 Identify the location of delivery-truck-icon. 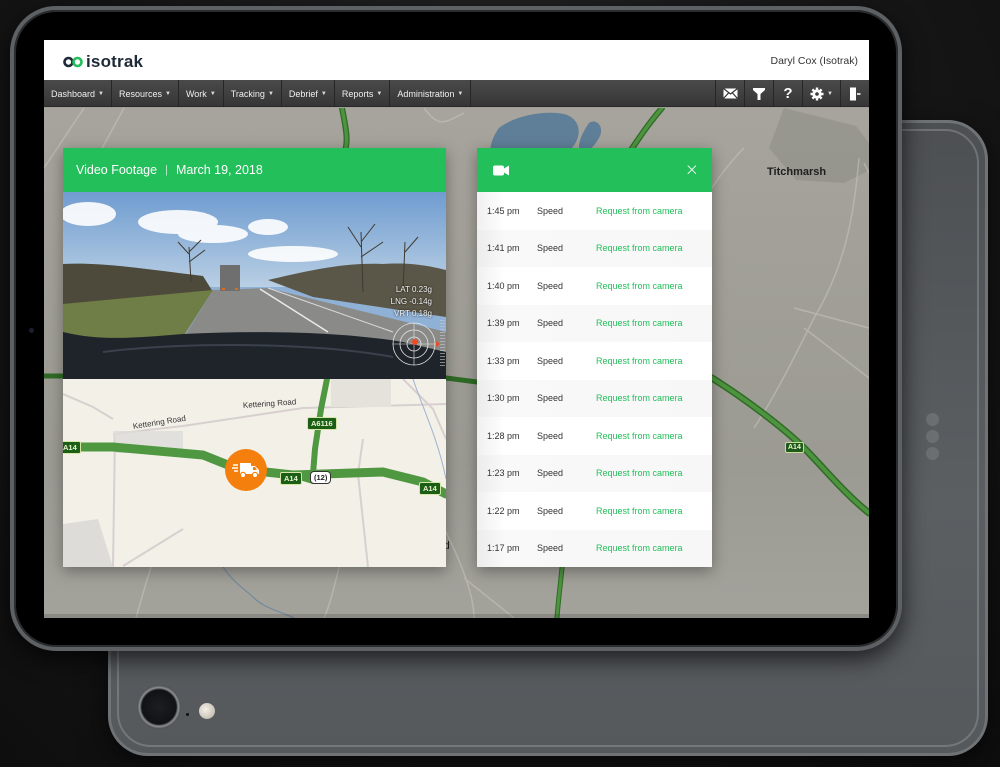
(245, 471).